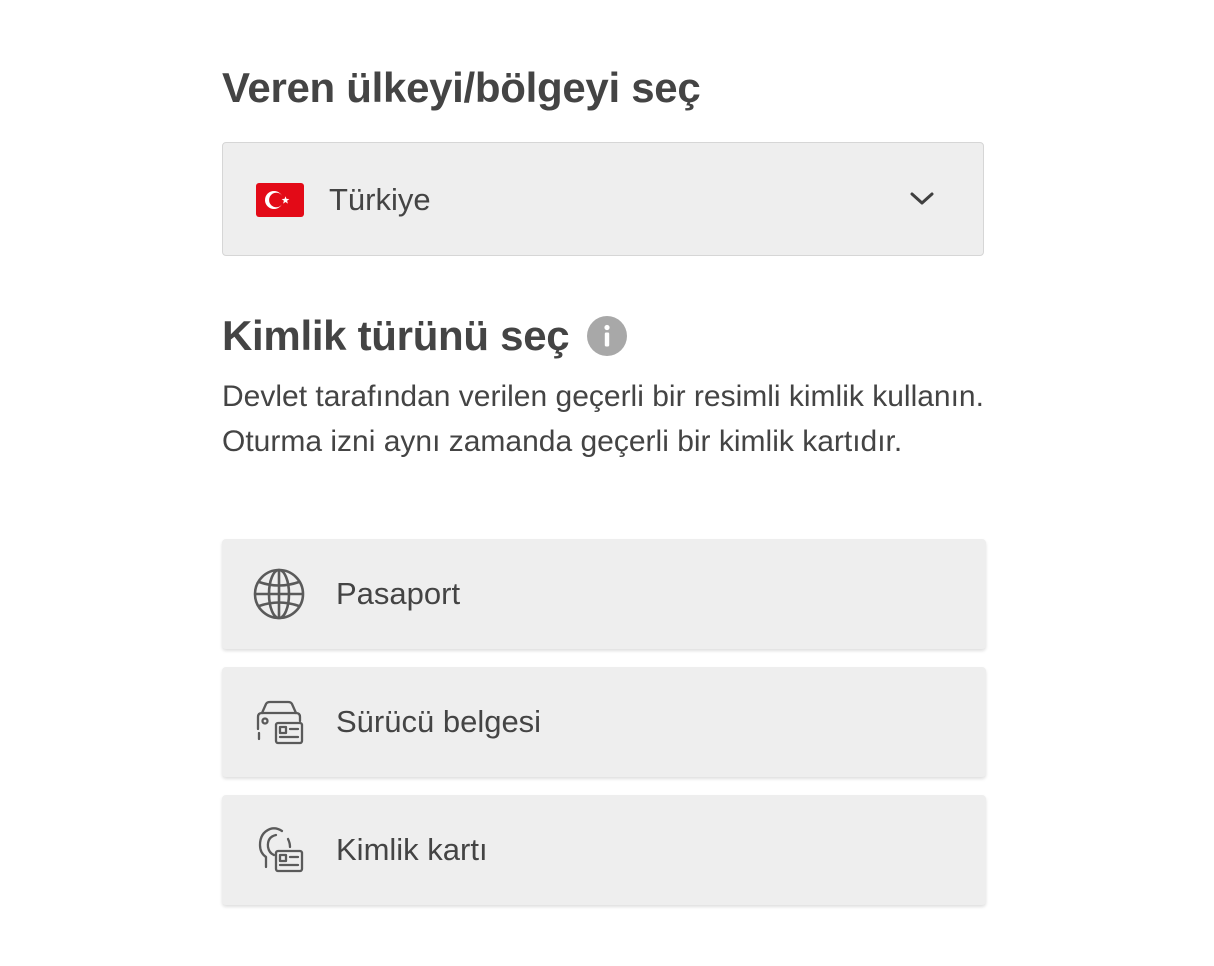 The image size is (1214, 966). What do you see at coordinates (280, 200) in the screenshot?
I see `turkey-flag-icon` at bounding box center [280, 200].